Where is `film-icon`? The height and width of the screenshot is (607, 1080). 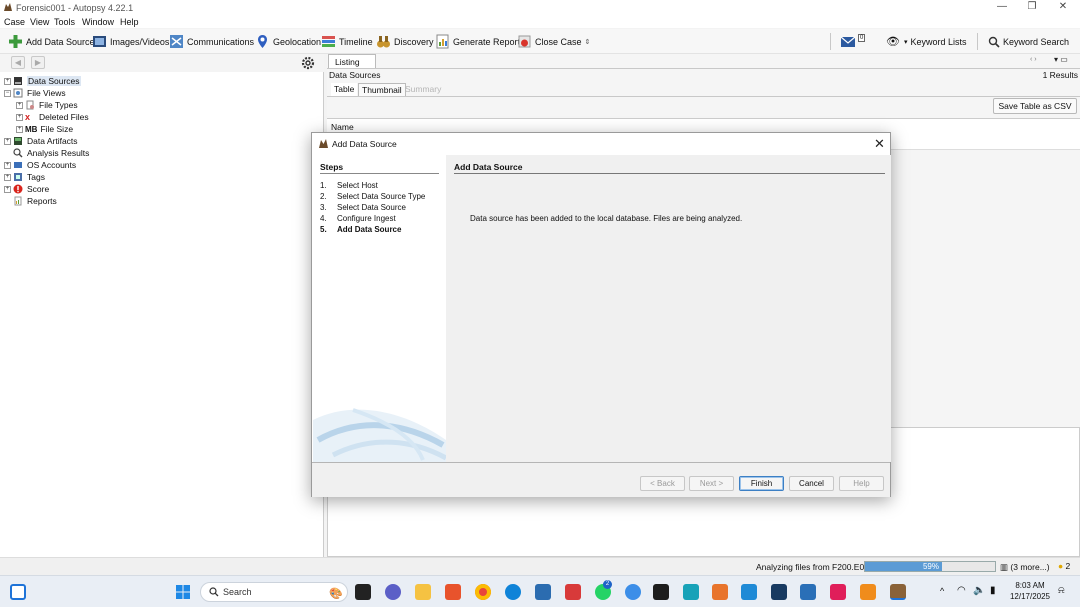 film-icon is located at coordinates (99, 41).